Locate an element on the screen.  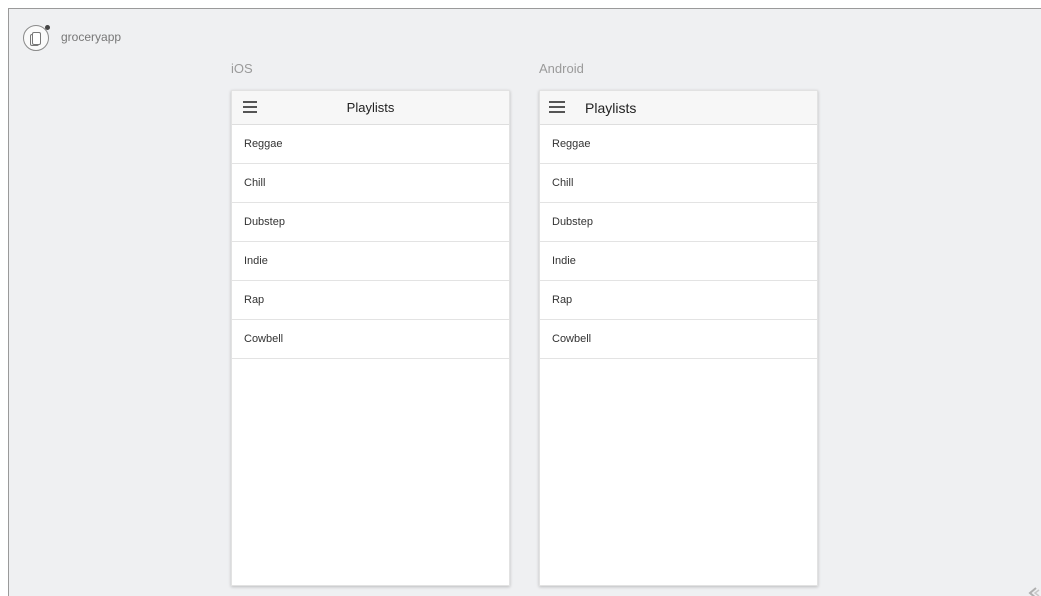
ios-nav-title: Playlists is located at coordinates (370, 107).